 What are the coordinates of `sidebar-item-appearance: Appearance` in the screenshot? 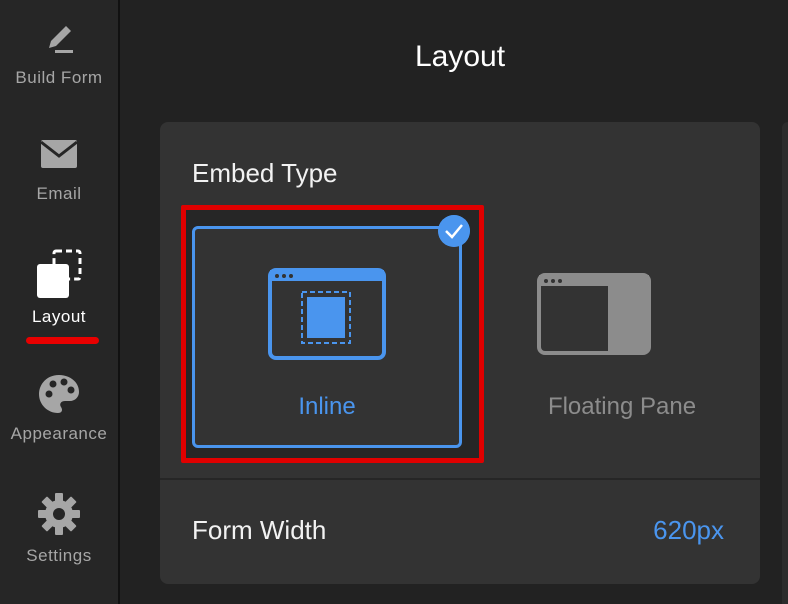 It's located at (59, 408).